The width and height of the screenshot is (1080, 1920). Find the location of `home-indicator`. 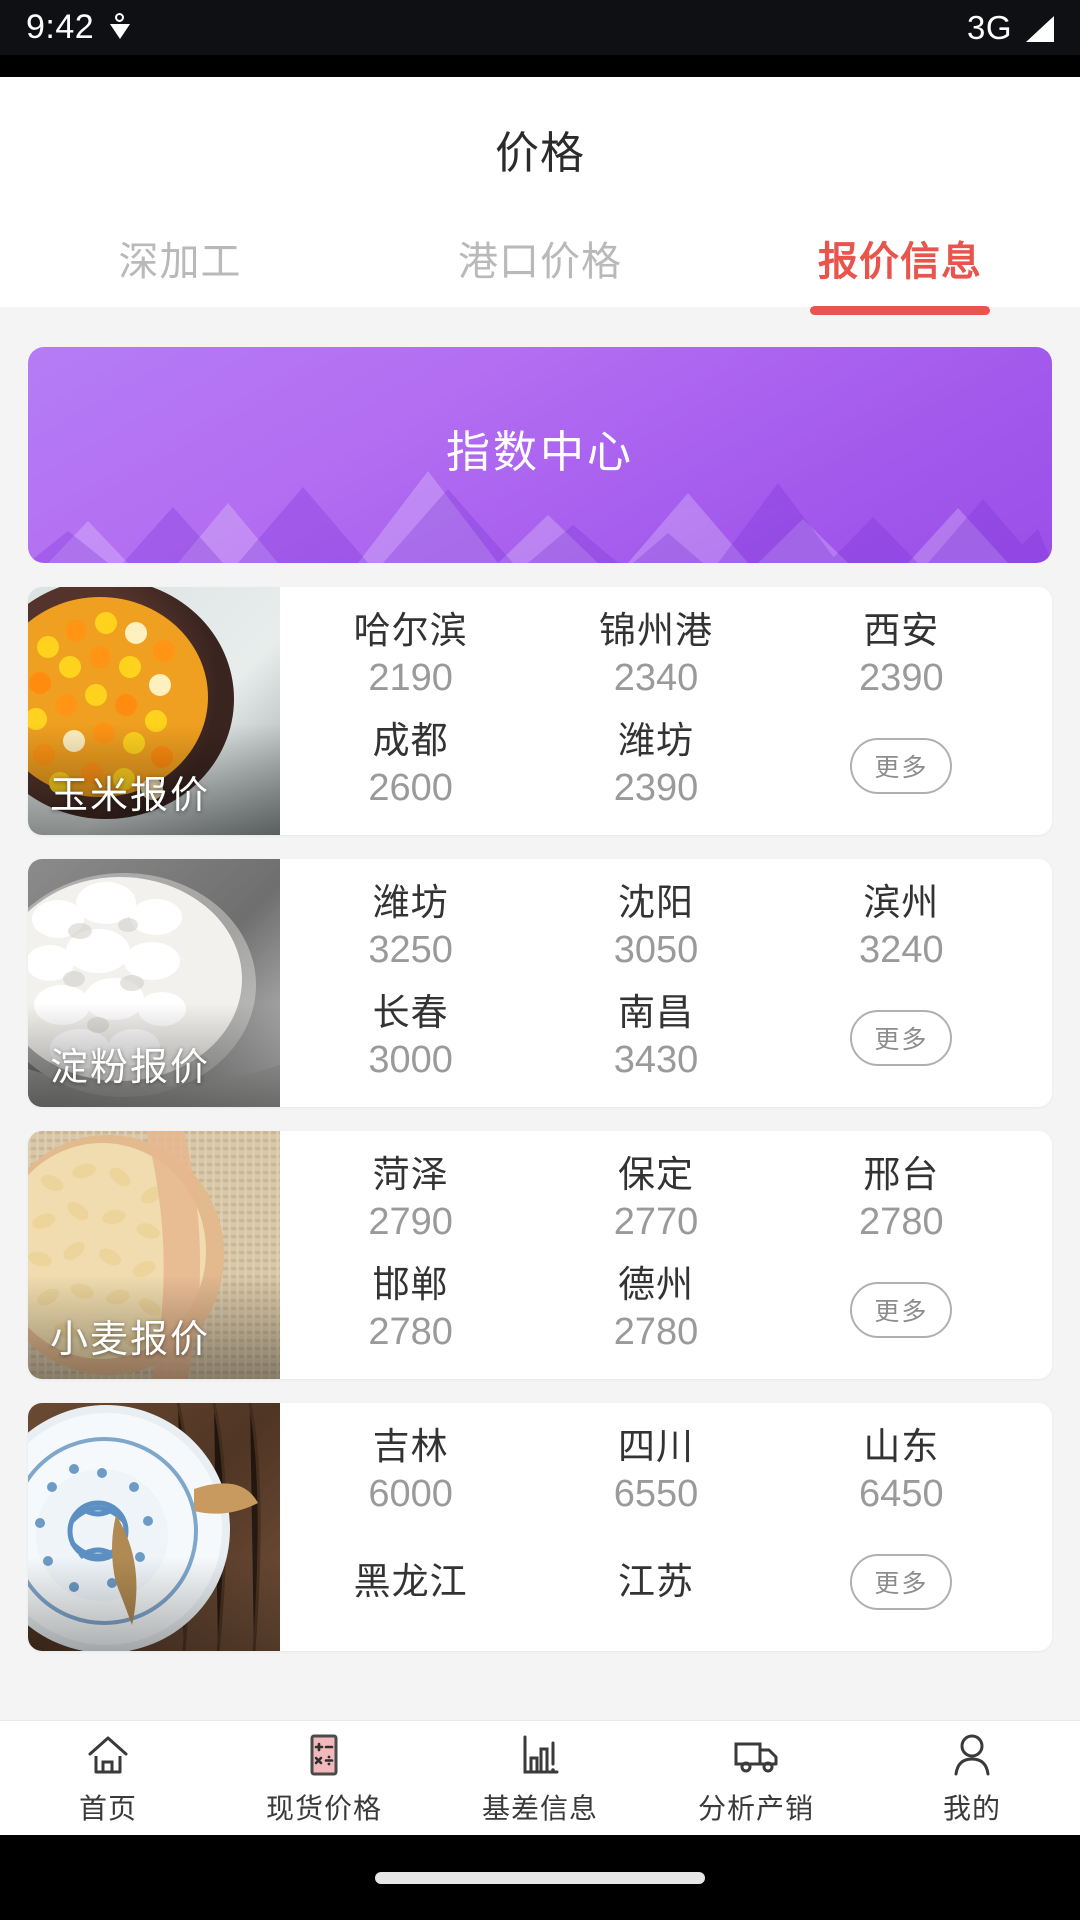

home-indicator is located at coordinates (540, 1877).